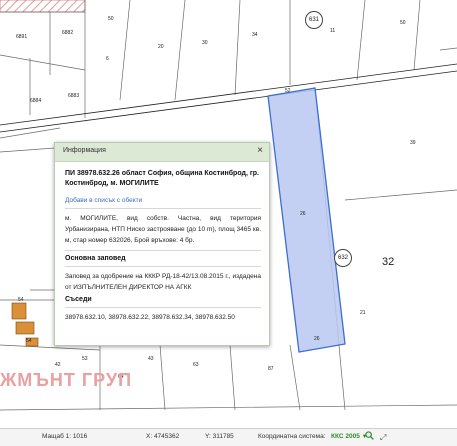 This screenshot has height=446, width=457. What do you see at coordinates (306, 220) in the screenshot?
I see `selected-parcel` at bounding box center [306, 220].